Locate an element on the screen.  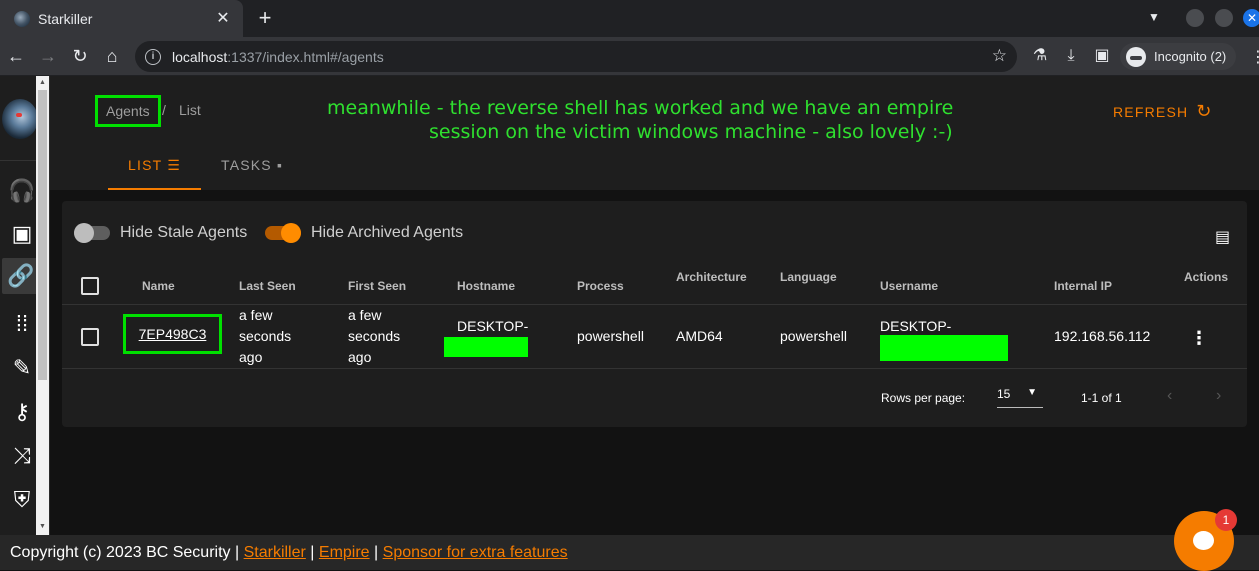
new-tab-button: + is located at coordinates (265, 18).